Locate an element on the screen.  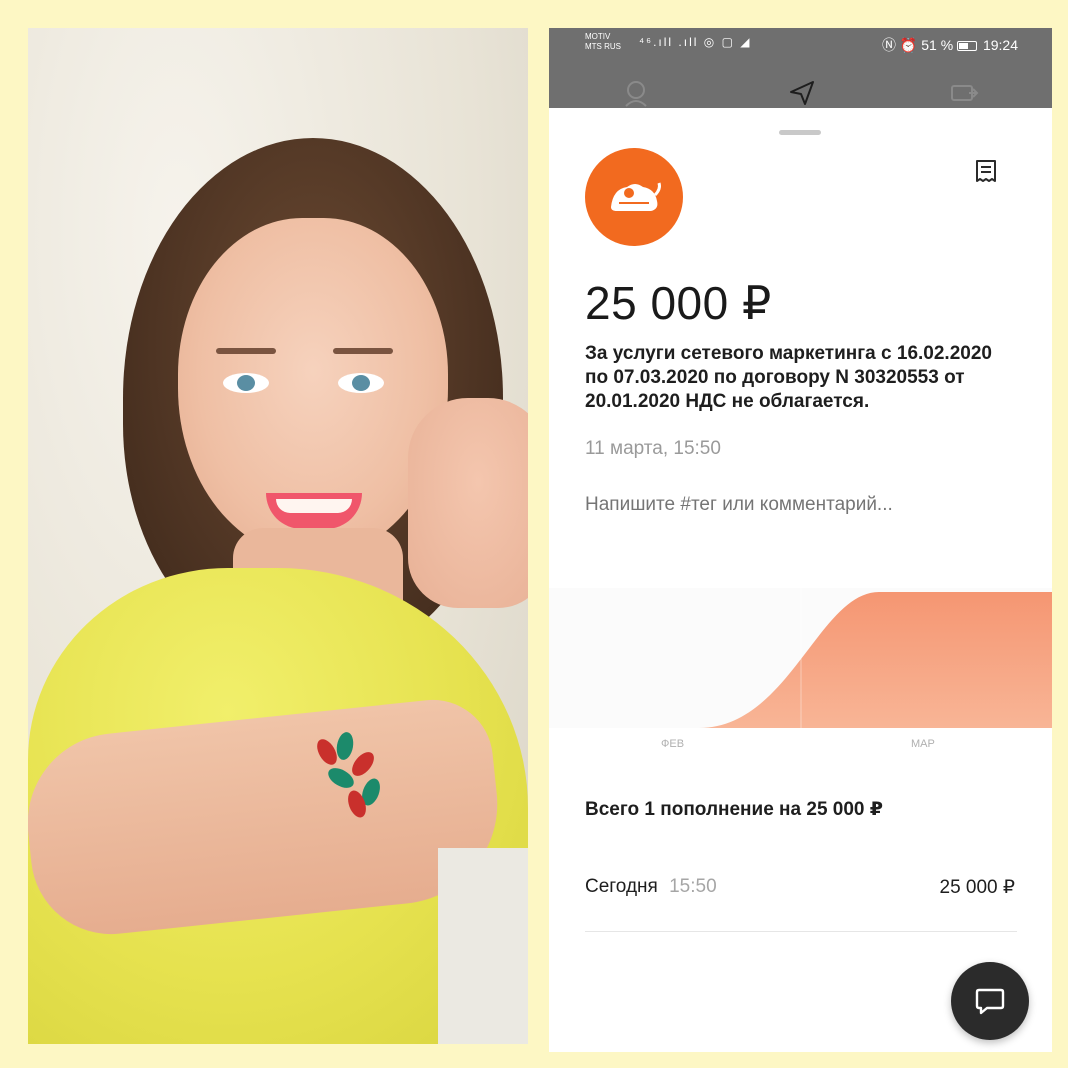
battery-icon is located at coordinates (967, 46).